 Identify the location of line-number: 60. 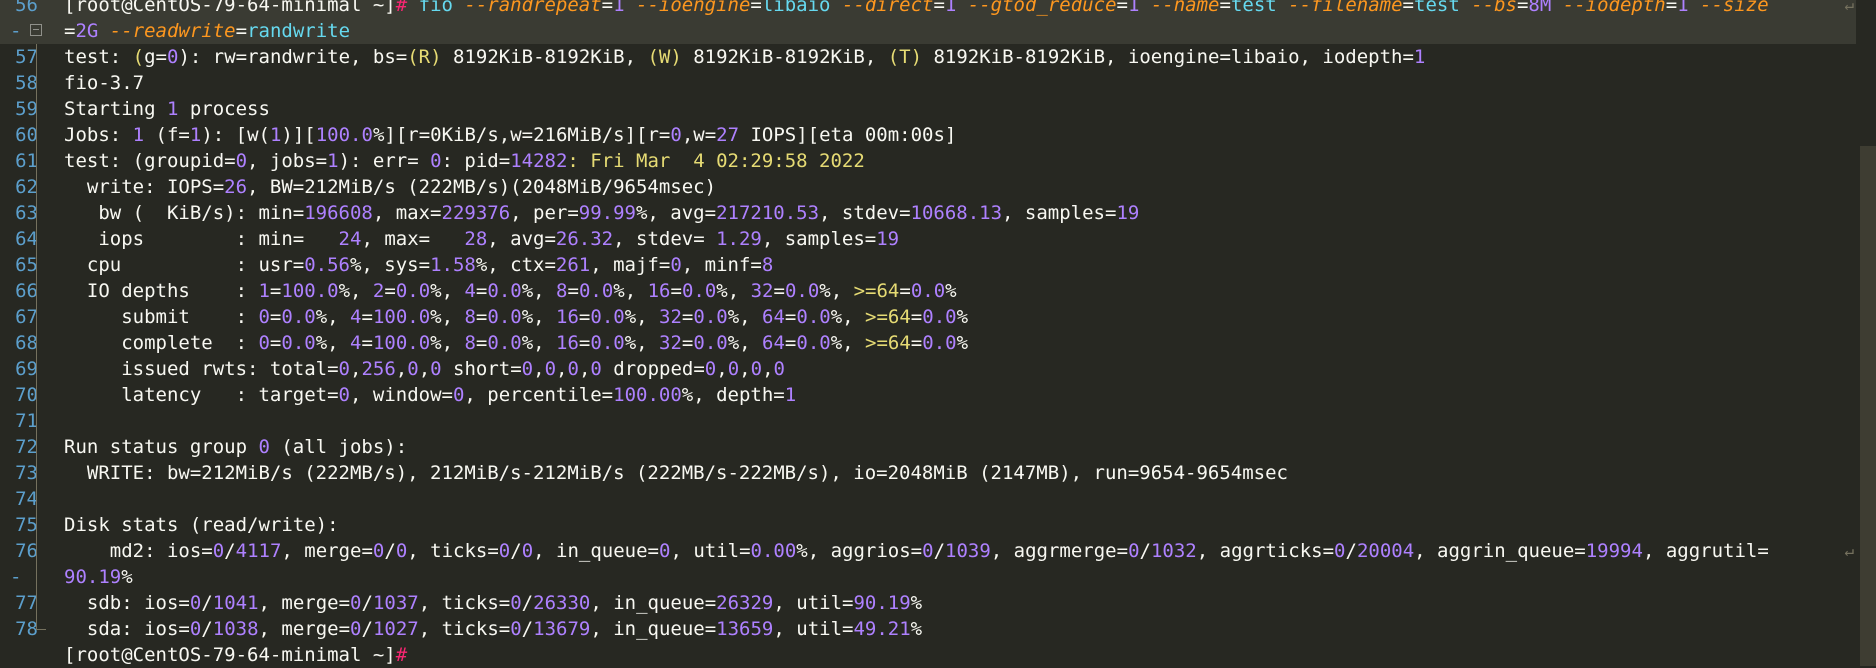
(26, 135).